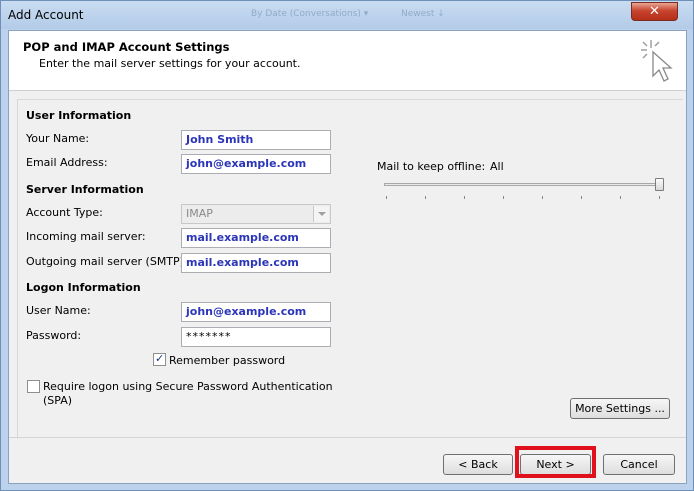 This screenshot has width=694, height=491. I want to click on incoming-server-field: mail.example.com, so click(256, 238).